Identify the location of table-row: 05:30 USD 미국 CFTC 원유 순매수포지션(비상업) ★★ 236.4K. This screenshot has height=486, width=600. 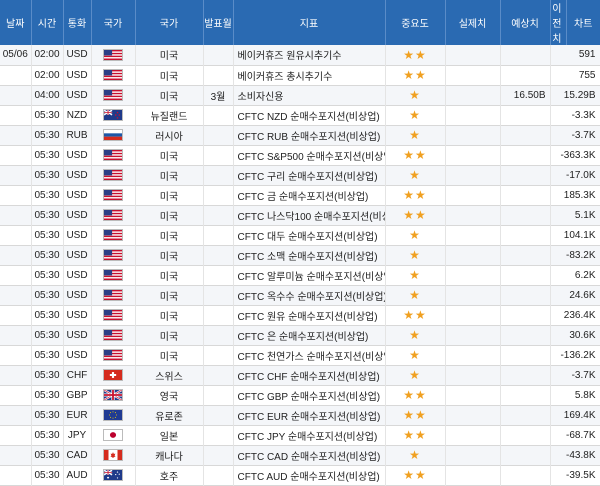
(300, 315).